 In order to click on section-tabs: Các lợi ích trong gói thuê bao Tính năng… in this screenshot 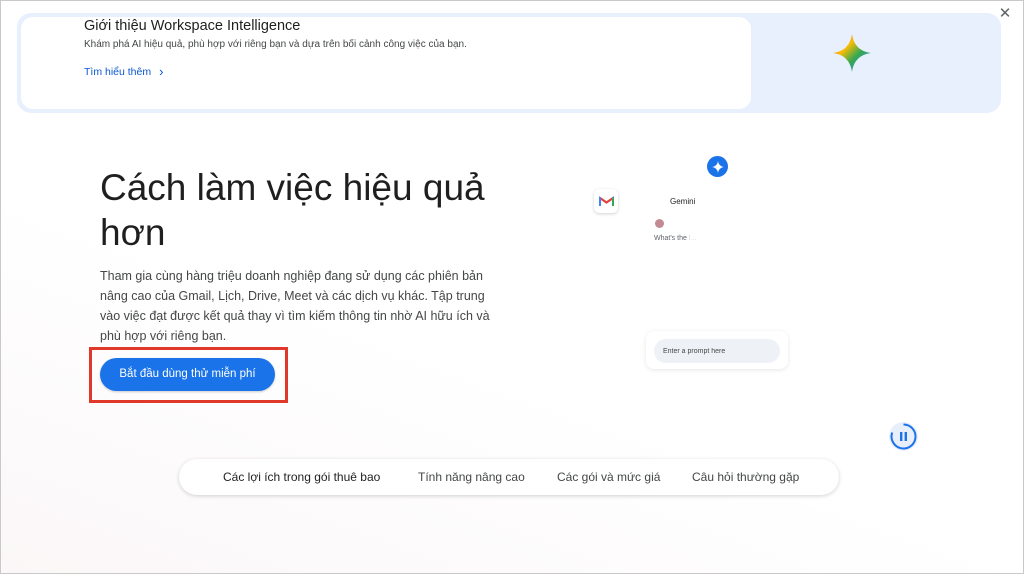, I will do `click(509, 477)`.